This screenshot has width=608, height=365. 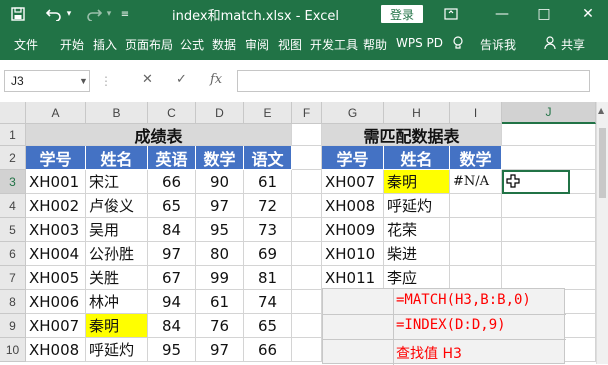 I want to click on row-header-2: 2, so click(x=13, y=158).